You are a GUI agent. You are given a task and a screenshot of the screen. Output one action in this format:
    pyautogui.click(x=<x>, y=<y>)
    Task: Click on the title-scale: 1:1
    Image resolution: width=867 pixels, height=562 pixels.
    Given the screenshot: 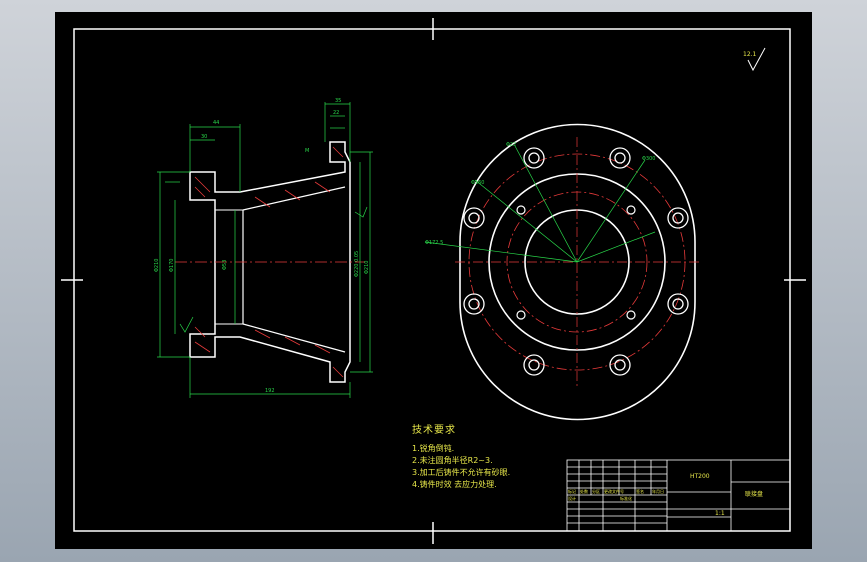 What is the action you would take?
    pyautogui.click(x=720, y=513)
    